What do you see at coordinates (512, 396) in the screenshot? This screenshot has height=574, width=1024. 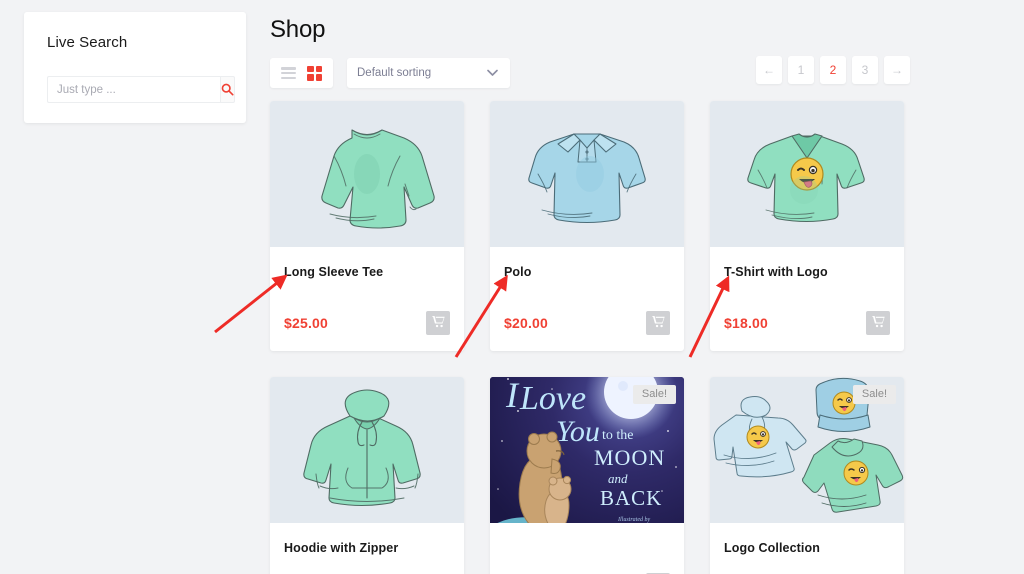 I see `svg-text: I` at bounding box center [512, 396].